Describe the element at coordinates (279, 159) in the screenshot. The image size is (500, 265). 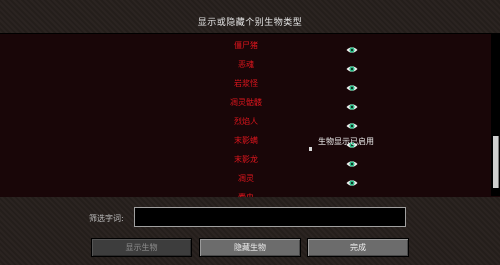
I see `mob-list-item: 末影龙` at that location.